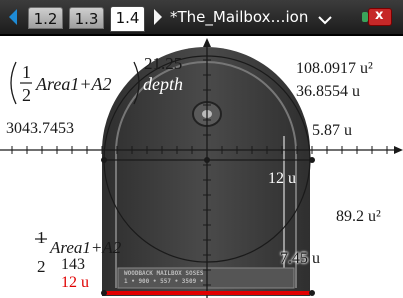  Describe the element at coordinates (104, 293) in the screenshot. I see `base-left-point` at that location.